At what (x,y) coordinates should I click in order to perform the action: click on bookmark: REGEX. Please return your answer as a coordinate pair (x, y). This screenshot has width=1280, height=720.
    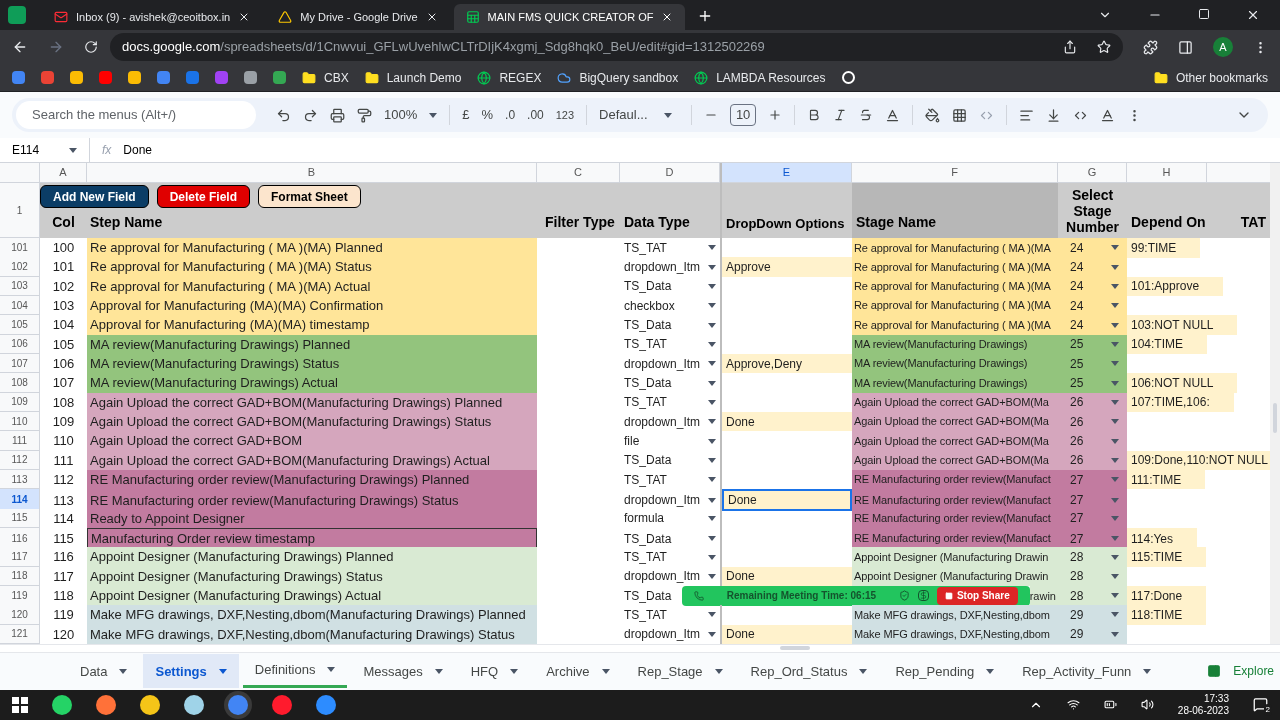
    Looking at the image, I should click on (509, 77).